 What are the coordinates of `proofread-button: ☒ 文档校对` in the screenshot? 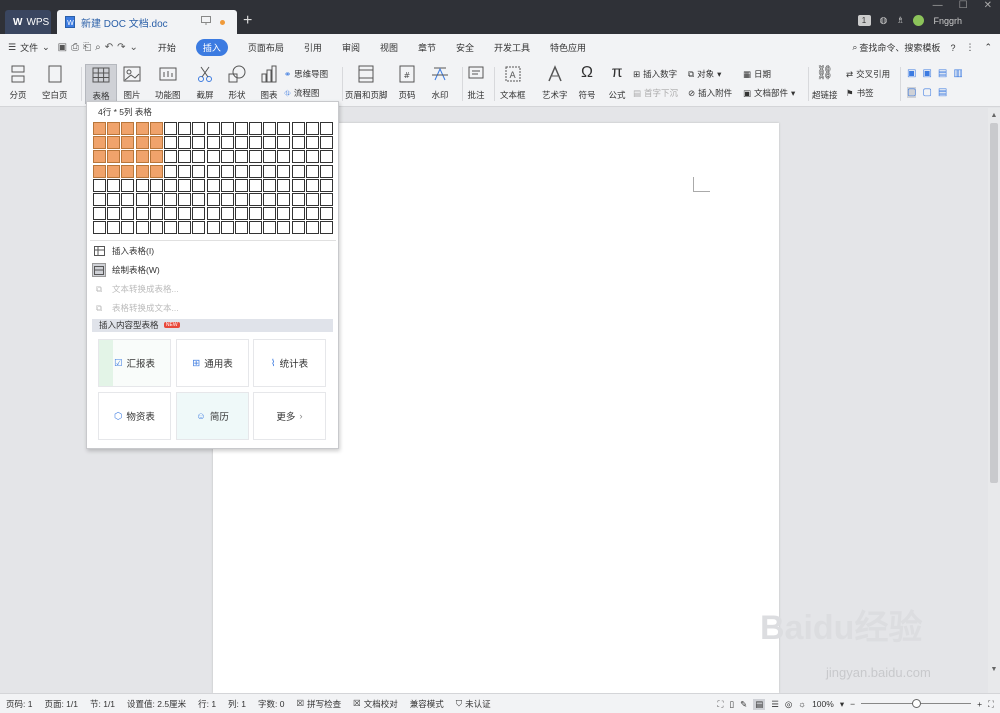 It's located at (375, 704).